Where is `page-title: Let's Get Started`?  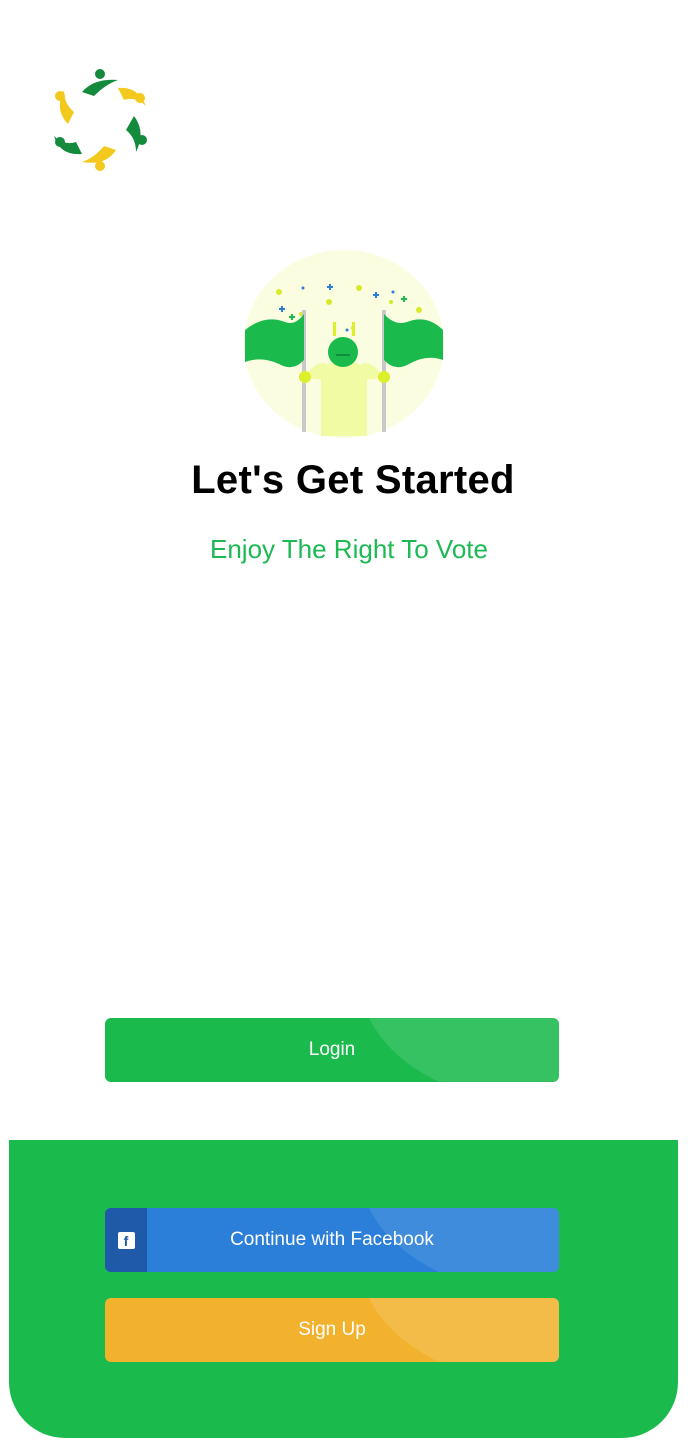
page-title: Let's Get Started is located at coordinates (353, 480).